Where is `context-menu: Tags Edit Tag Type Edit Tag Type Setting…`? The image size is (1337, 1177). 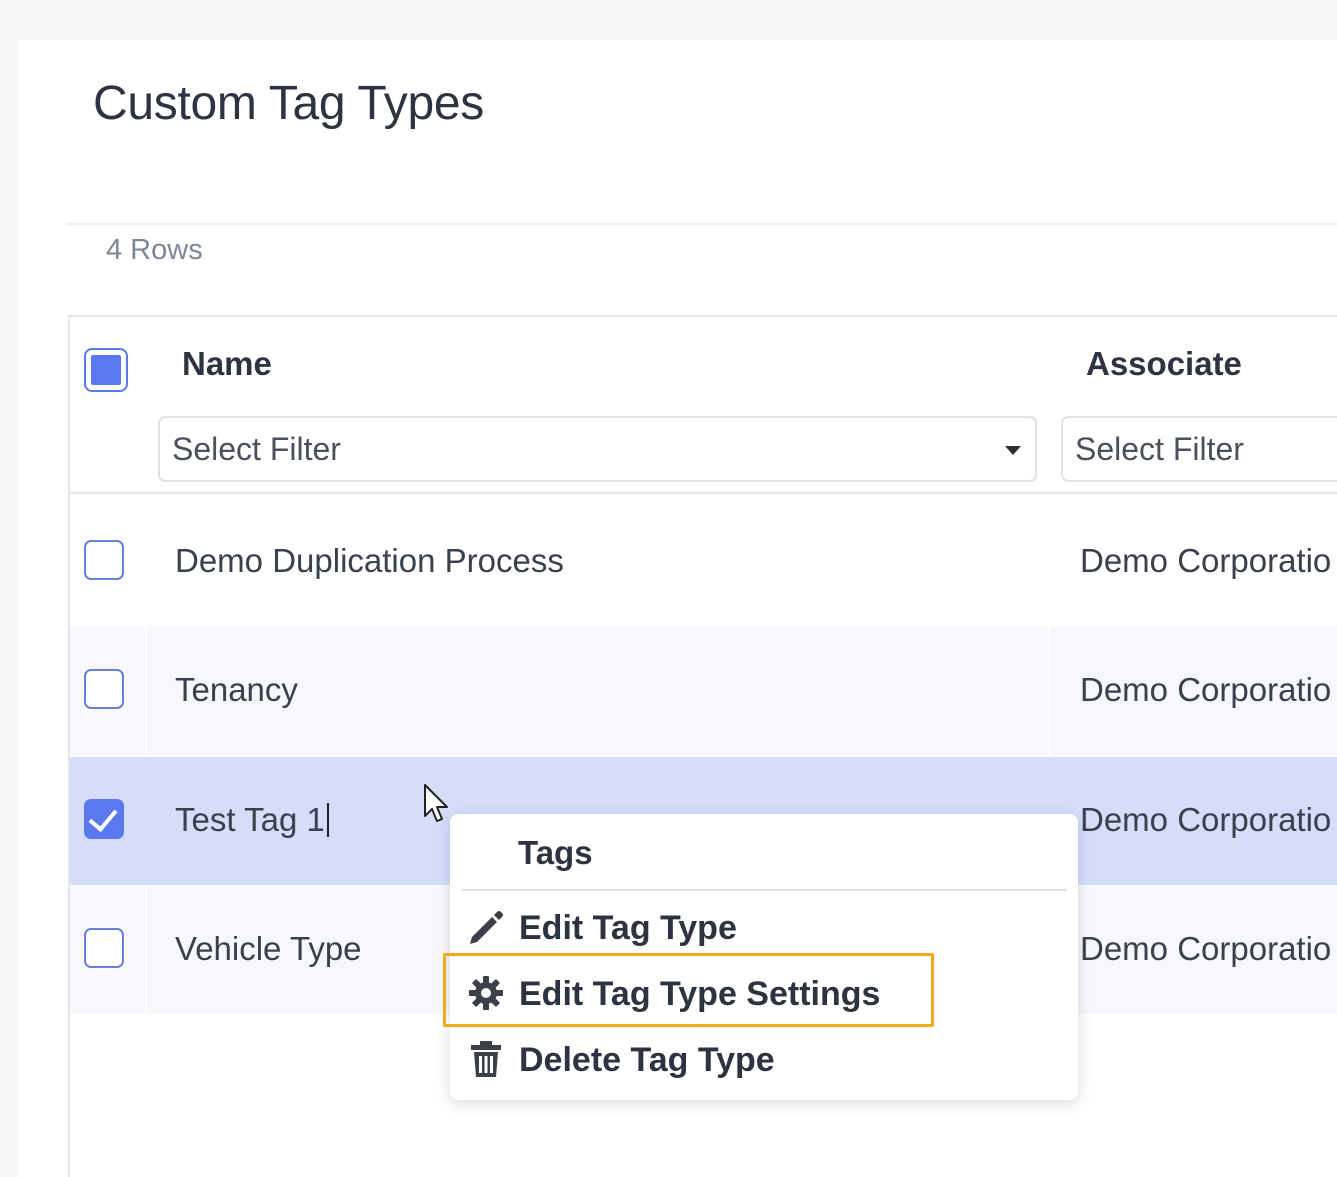
context-menu: Tags Edit Tag Type Edit Tag Type Setting… is located at coordinates (764, 957).